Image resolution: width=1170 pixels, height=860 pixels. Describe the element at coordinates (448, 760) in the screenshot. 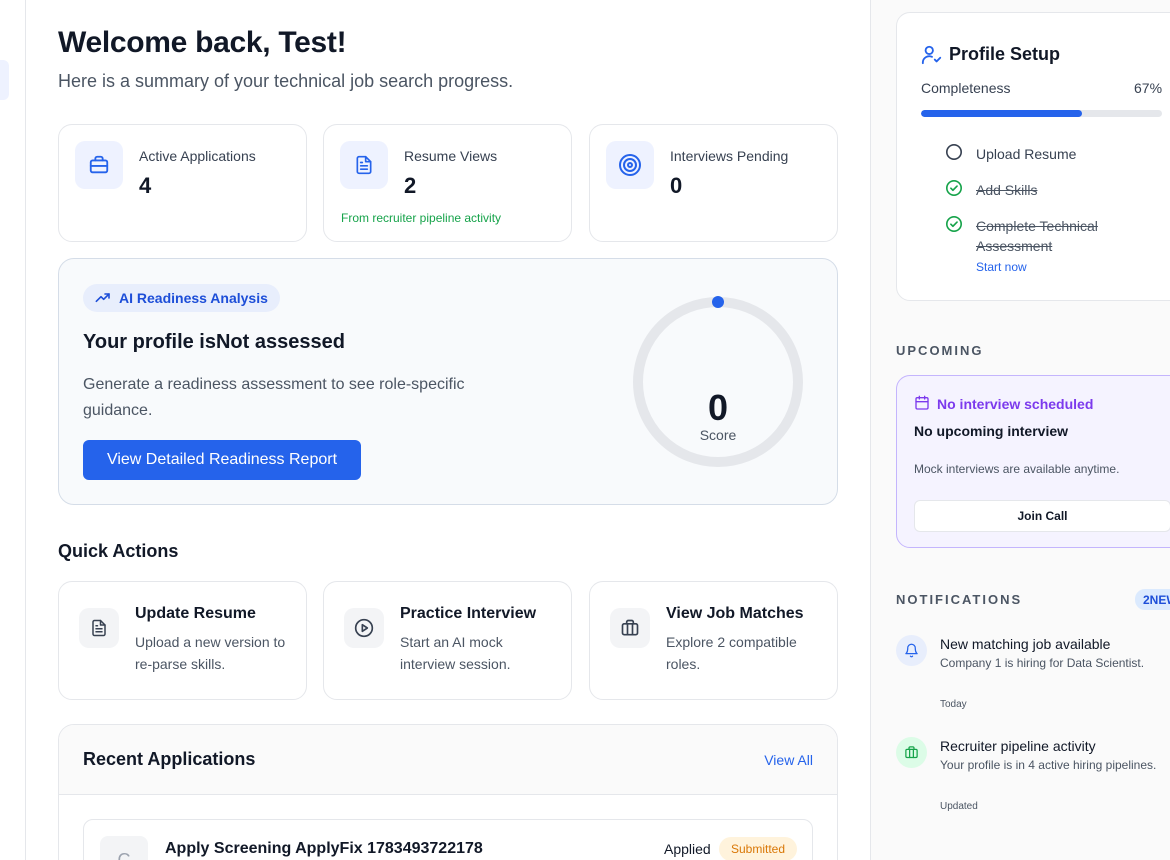

I see `recent-applications-header: Recent Applications View All` at that location.